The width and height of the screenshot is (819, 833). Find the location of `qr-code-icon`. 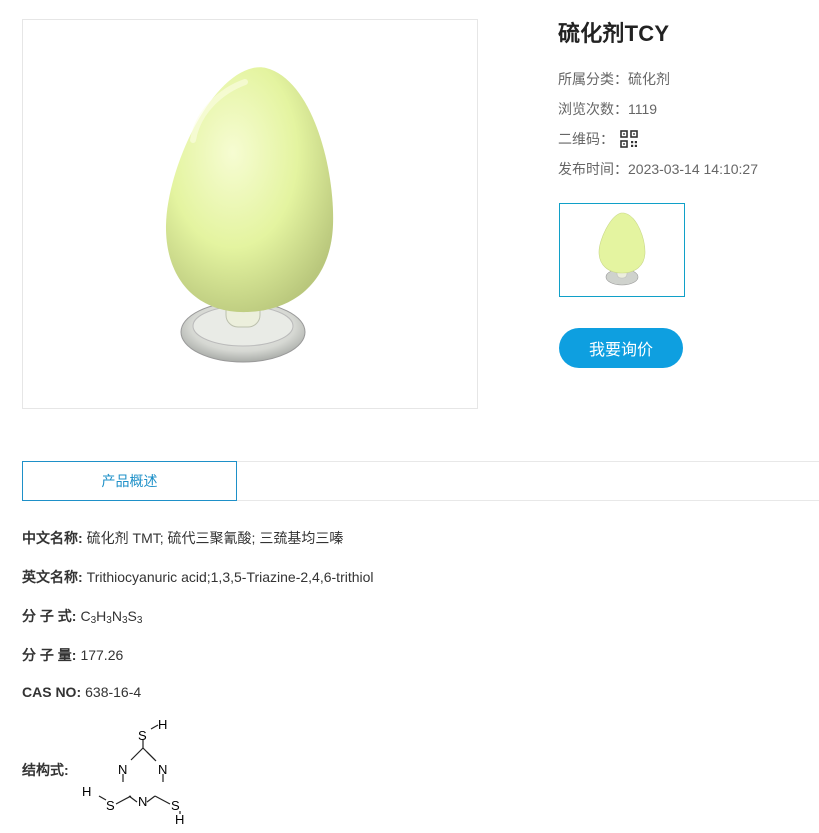

qr-code-icon is located at coordinates (629, 139).